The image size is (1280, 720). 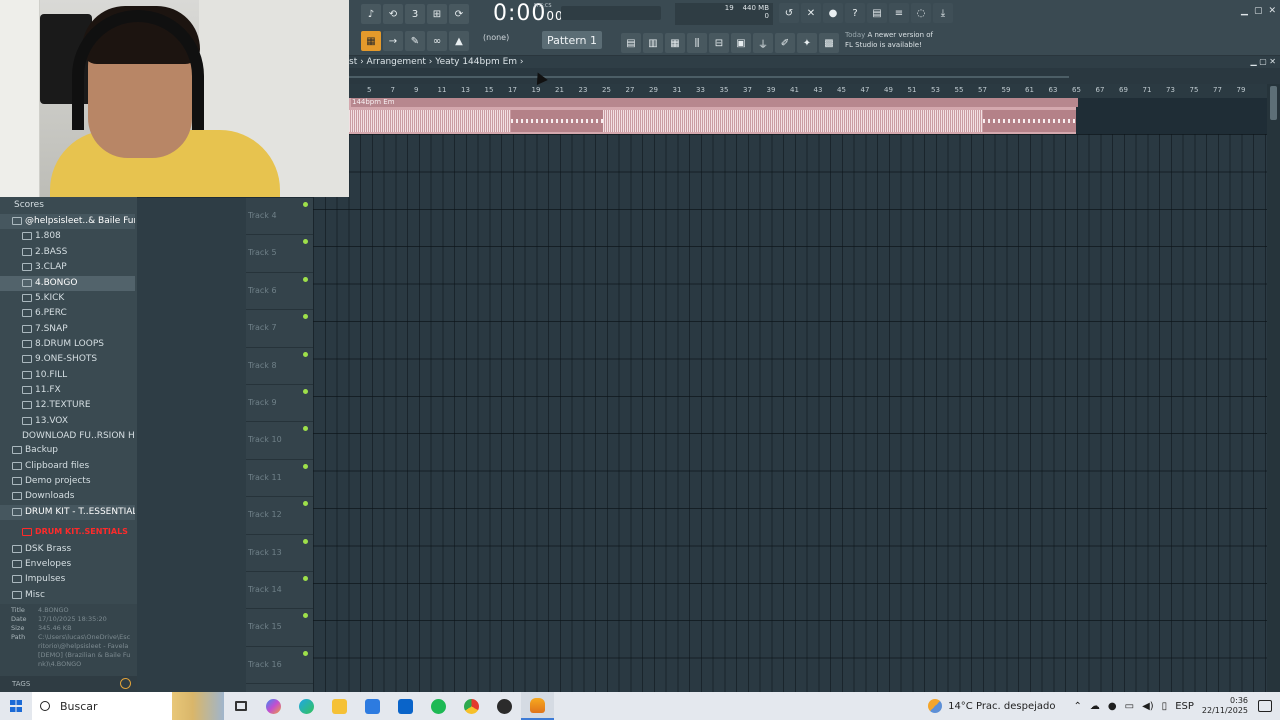 What do you see at coordinates (67, 359) in the screenshot?
I see `browser-item: 9.ONE-SHOTS` at bounding box center [67, 359].